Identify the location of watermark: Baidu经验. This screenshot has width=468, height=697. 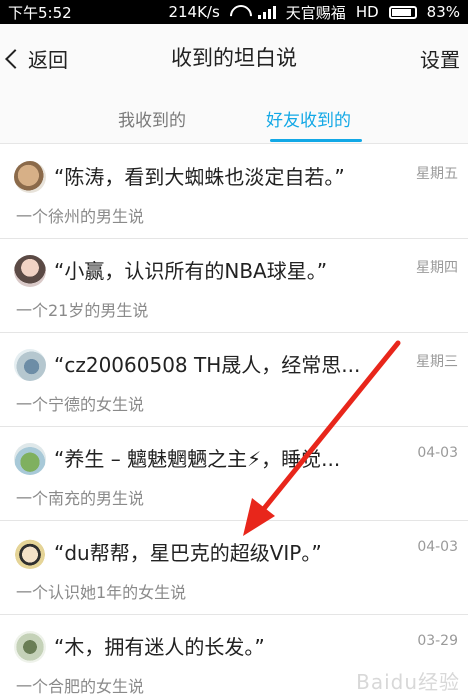
(408, 682).